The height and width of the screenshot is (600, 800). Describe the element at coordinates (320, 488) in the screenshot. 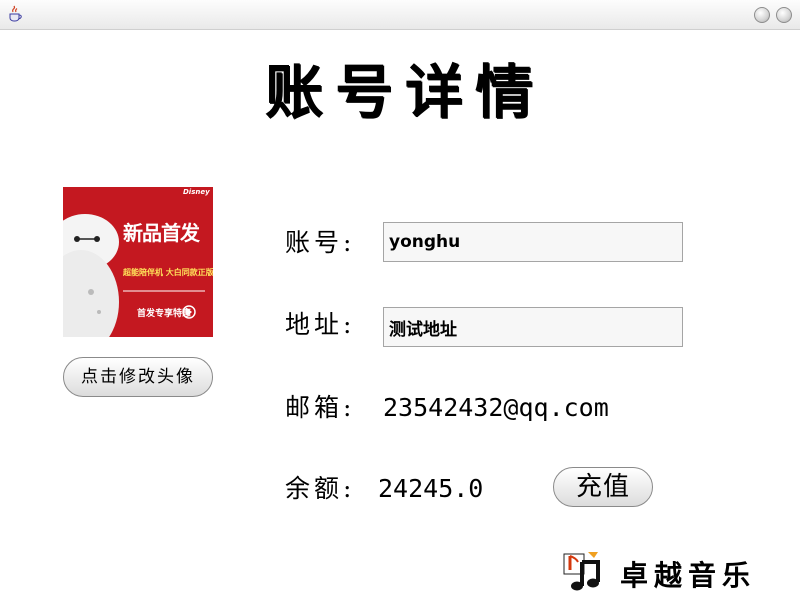

I see `balance-label: 余额:` at that location.